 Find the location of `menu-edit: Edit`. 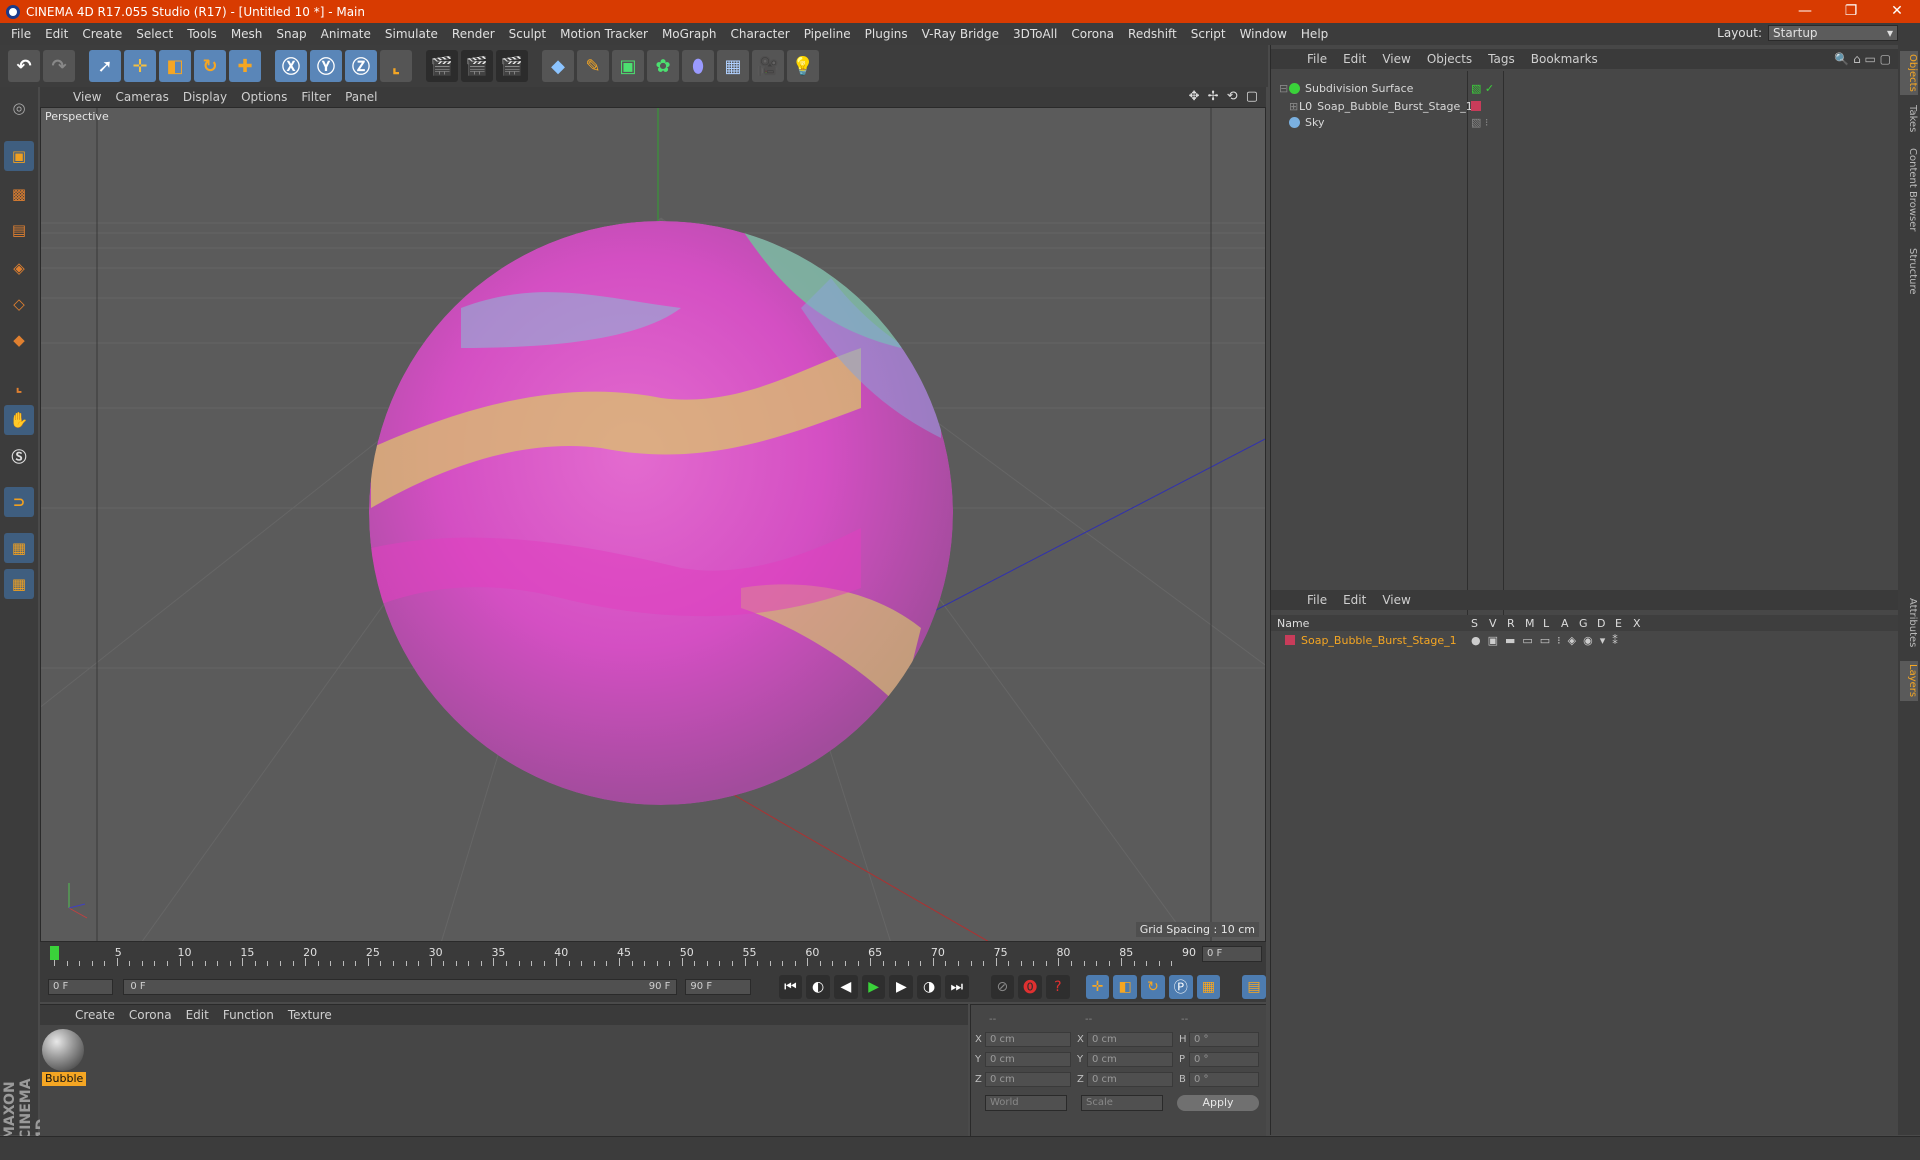

menu-edit: Edit is located at coordinates (56, 34).